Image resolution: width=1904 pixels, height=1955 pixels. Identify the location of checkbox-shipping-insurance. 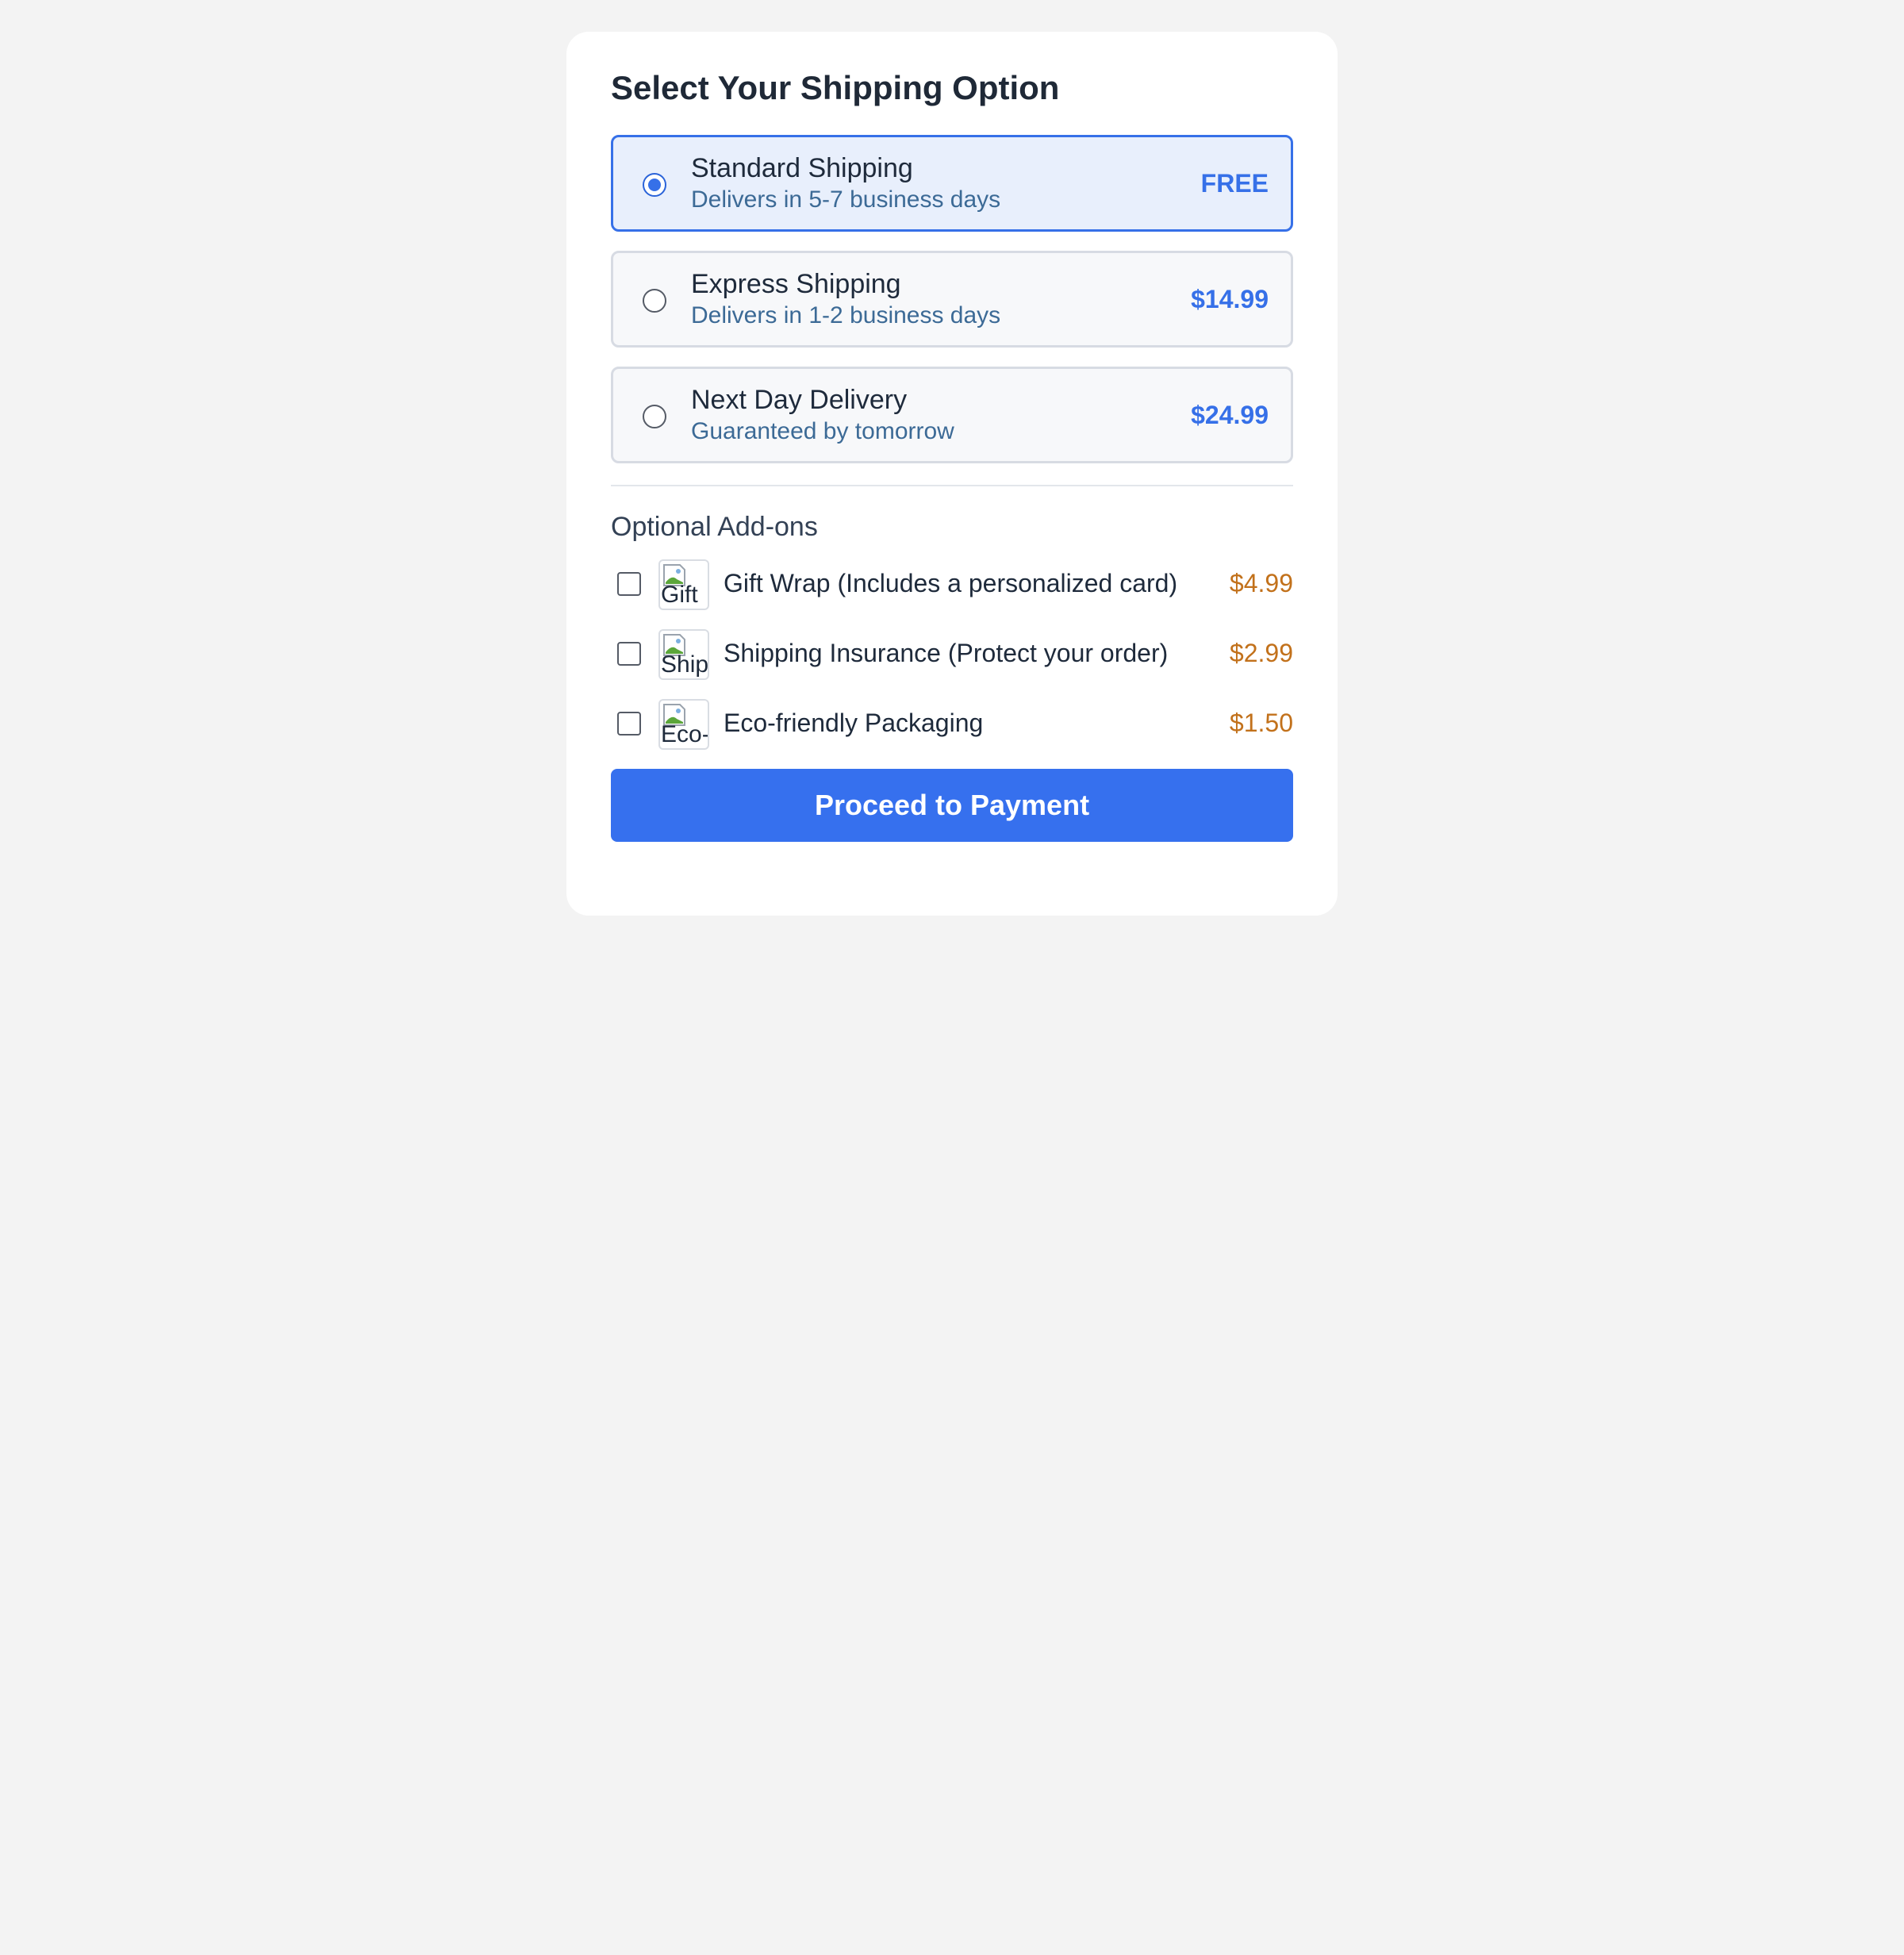
(629, 654).